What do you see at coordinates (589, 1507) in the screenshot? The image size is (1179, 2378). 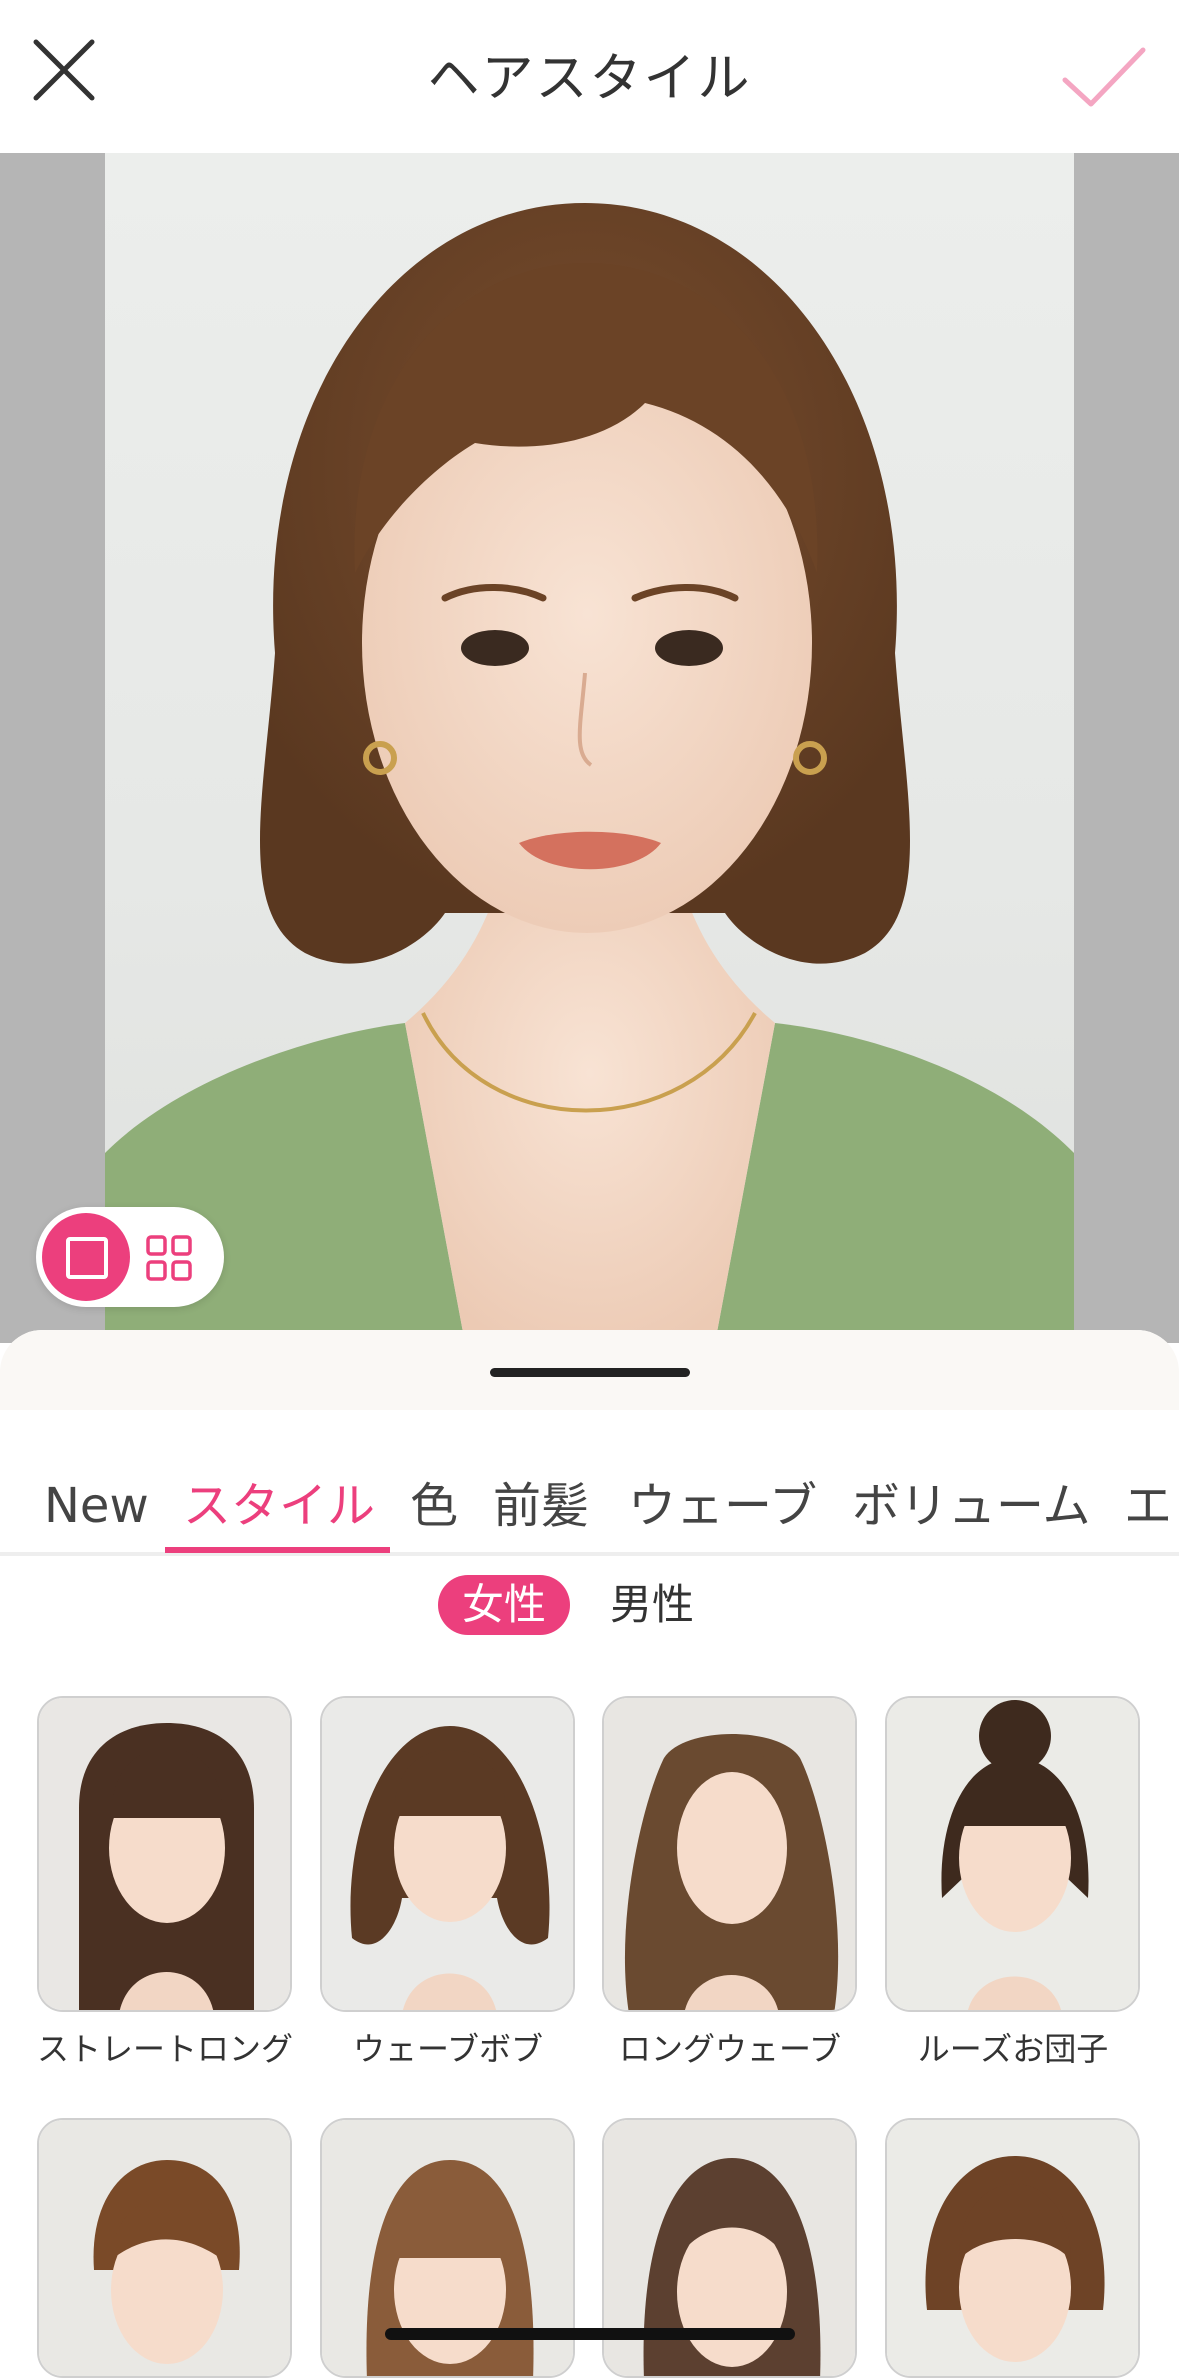 I see `category-tabs: New スタイル 色 前髪 ウェーブ ボリューム エ` at bounding box center [589, 1507].